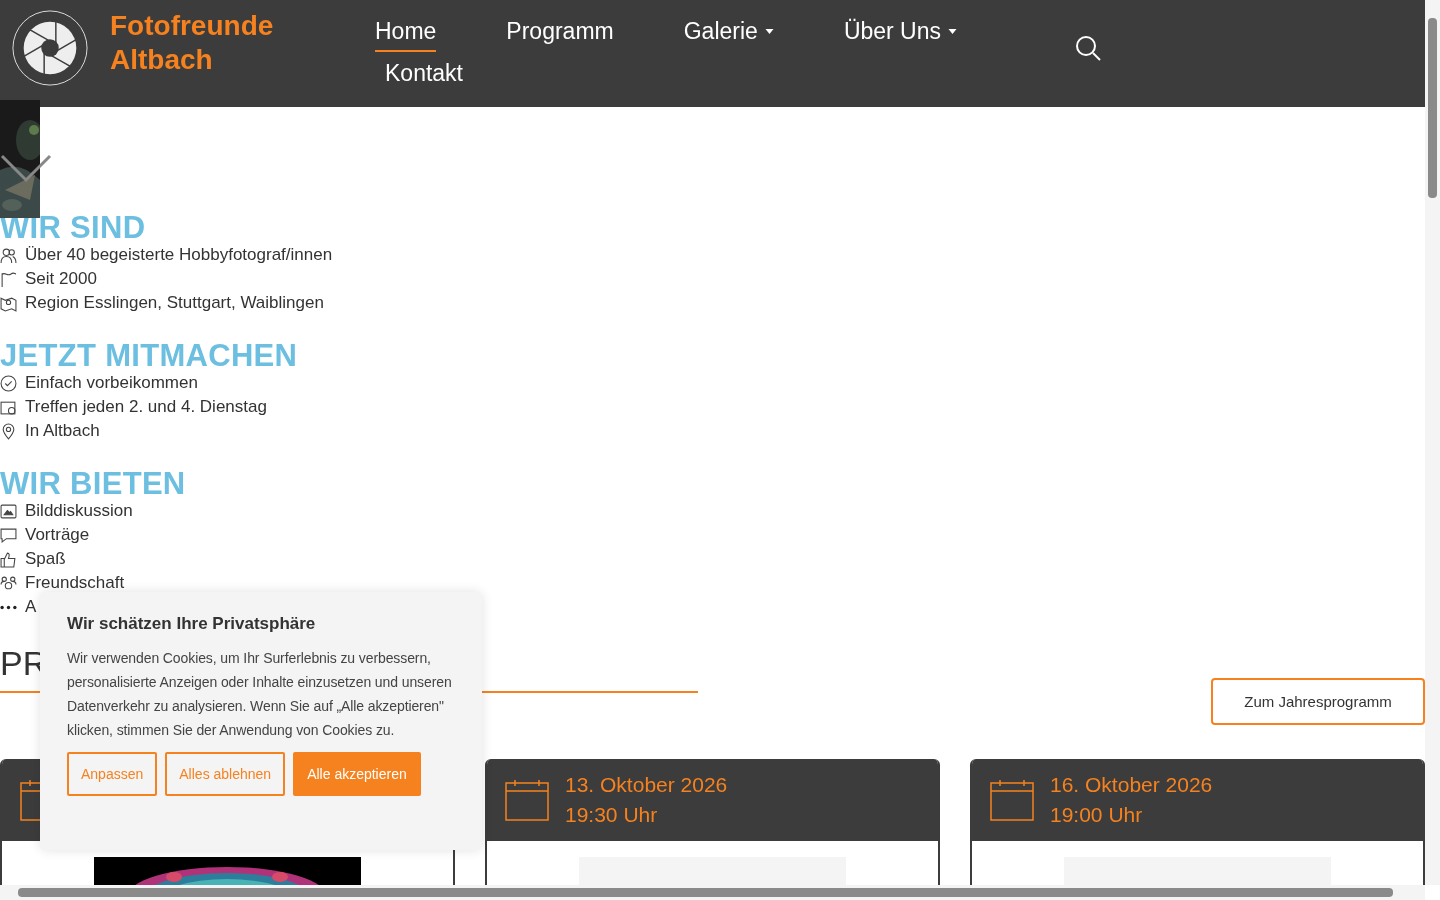  What do you see at coordinates (192, 624) in the screenshot?
I see `dialog-title: Wir schätzen Ihre Privatsphäre` at bounding box center [192, 624].